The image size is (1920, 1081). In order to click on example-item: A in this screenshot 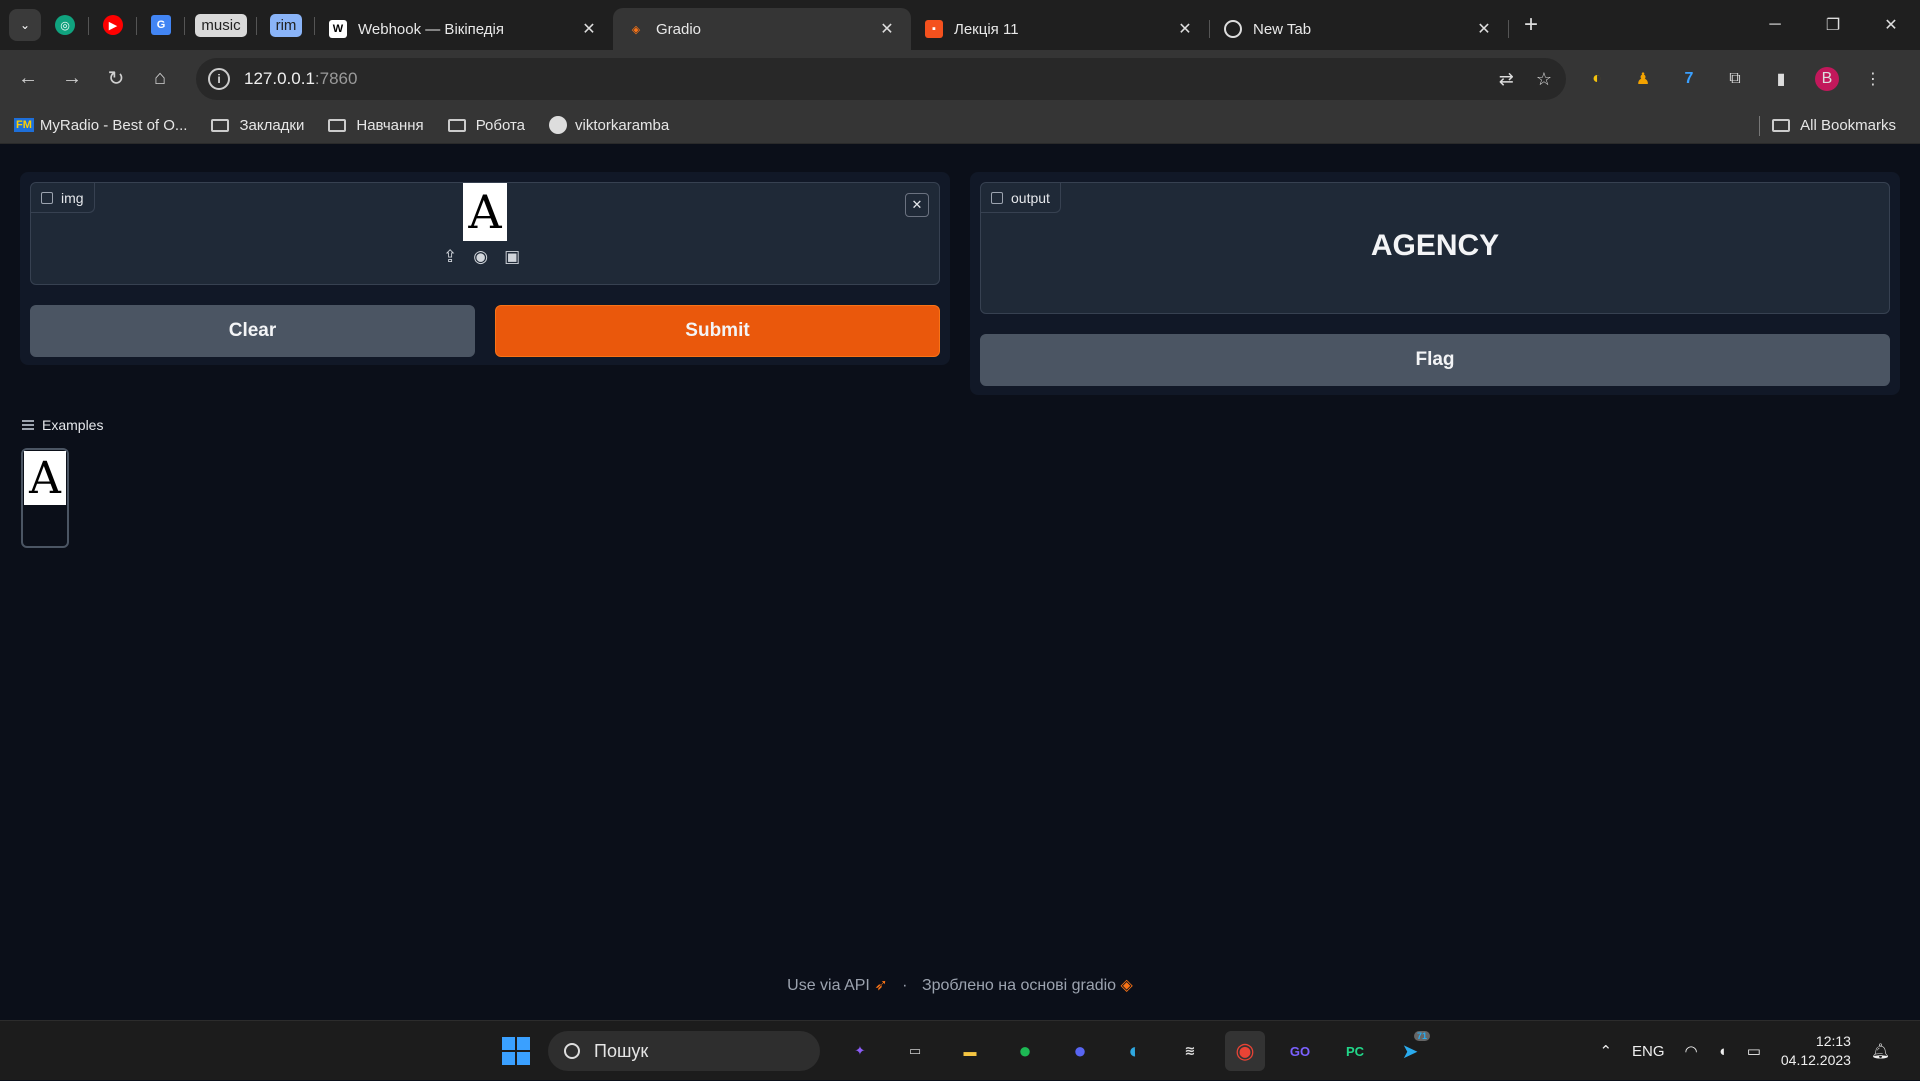, I will do `click(45, 498)`.